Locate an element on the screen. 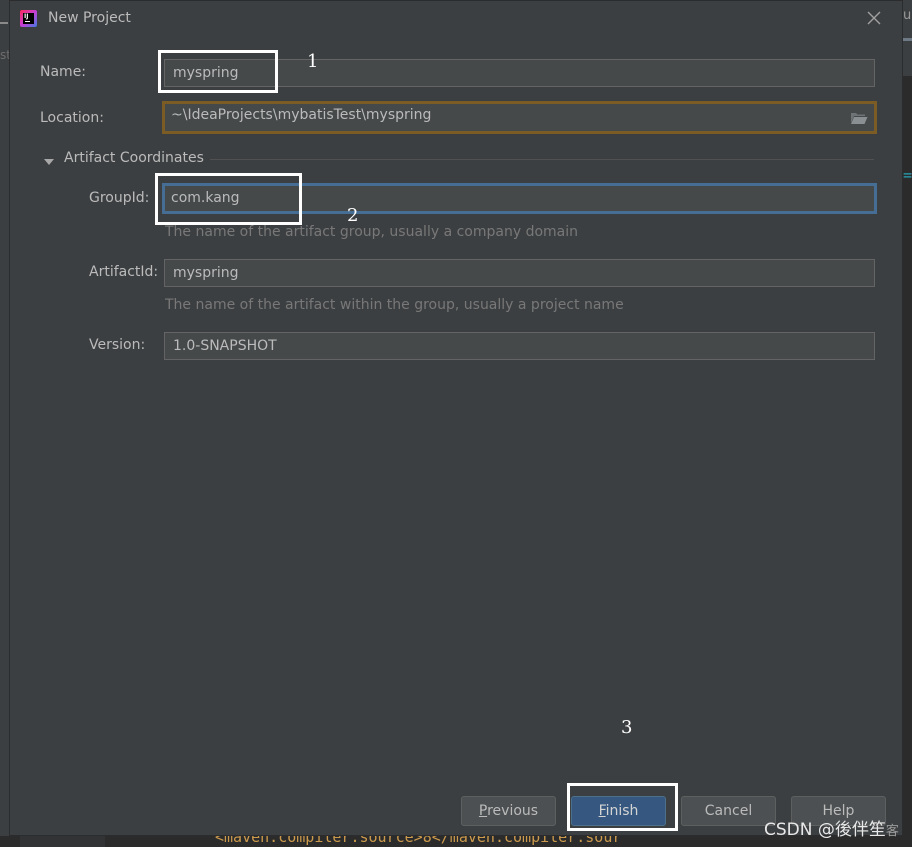 This screenshot has width=912, height=847. previous-mnemonic: P is located at coordinates (483, 811).